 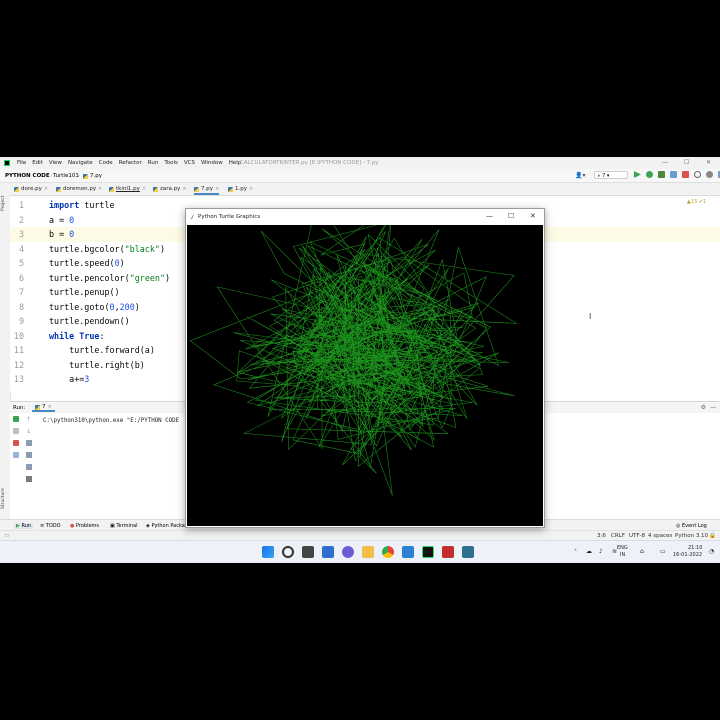 I want to click on menu-item-navigate: Navigate, so click(x=80, y=163).